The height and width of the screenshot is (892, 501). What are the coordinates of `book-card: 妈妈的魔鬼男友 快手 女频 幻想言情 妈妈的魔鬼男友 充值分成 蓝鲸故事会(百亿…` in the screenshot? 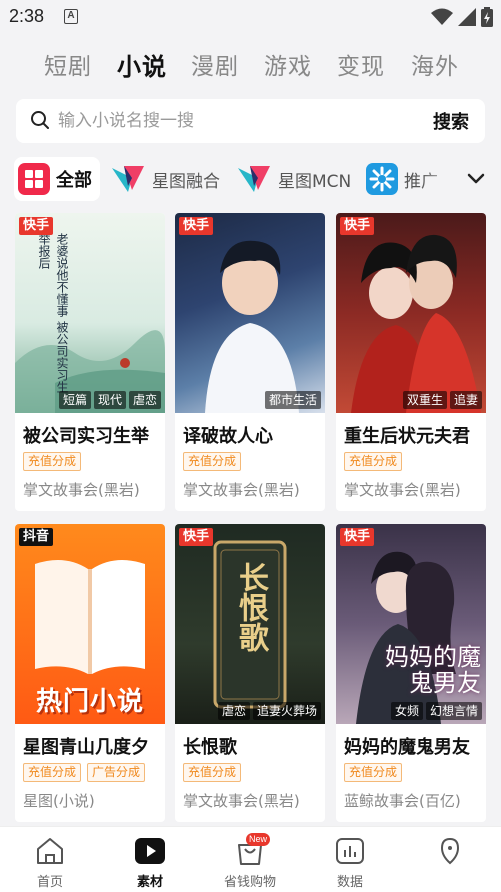 It's located at (411, 673).